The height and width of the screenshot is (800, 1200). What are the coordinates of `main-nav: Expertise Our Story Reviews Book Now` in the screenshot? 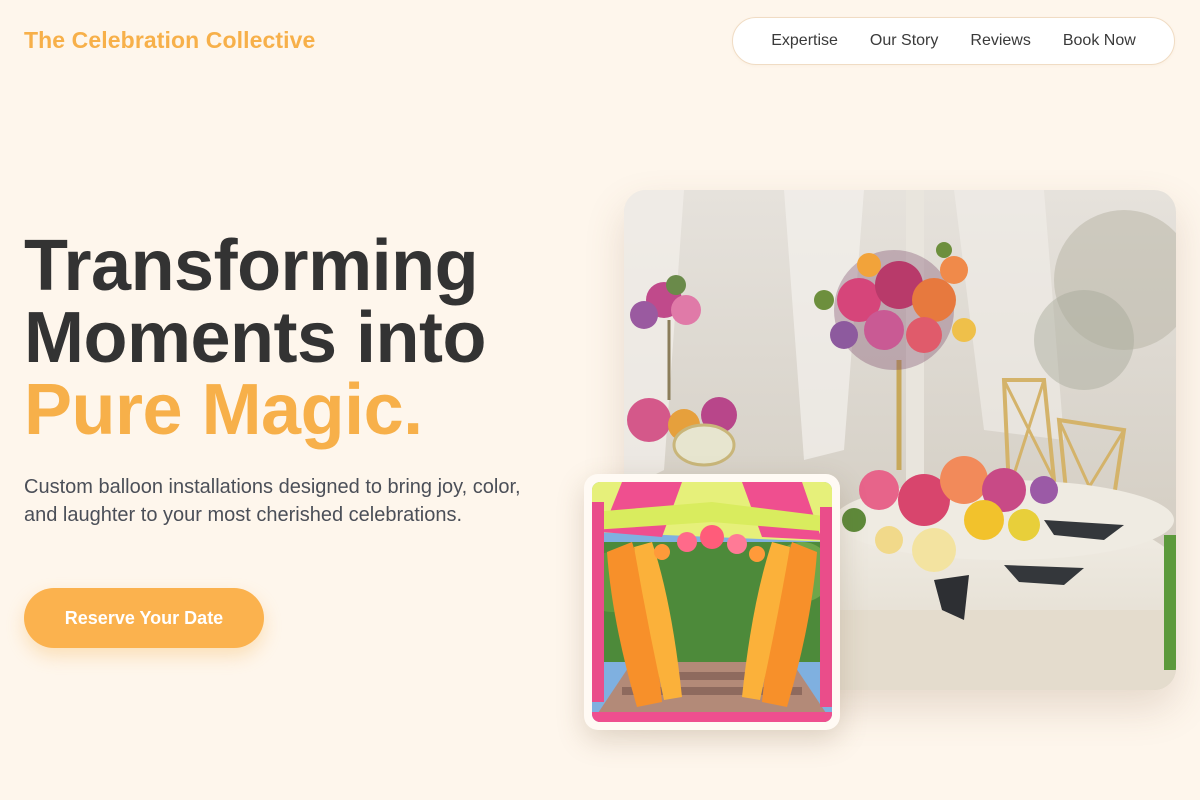 It's located at (953, 41).